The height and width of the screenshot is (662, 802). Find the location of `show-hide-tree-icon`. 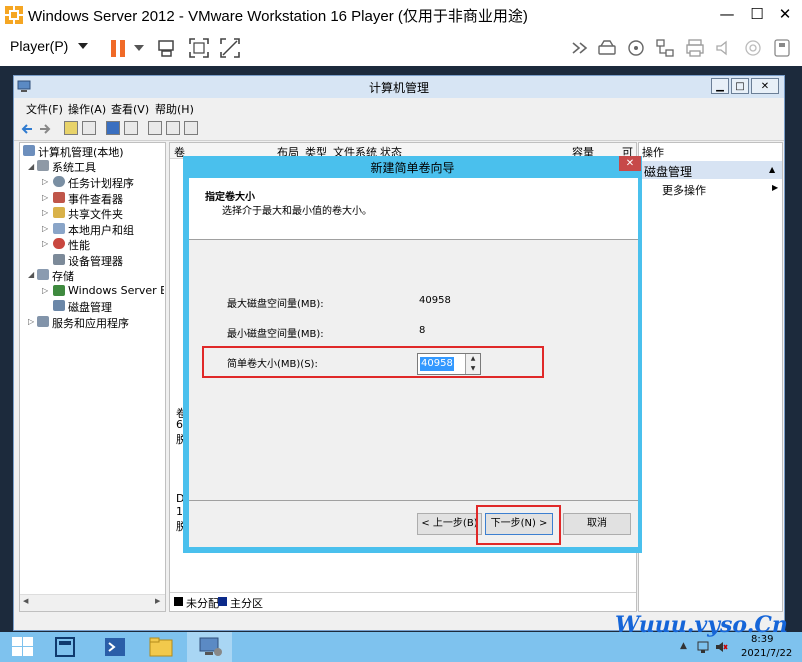

show-hide-tree-icon is located at coordinates (89, 128).